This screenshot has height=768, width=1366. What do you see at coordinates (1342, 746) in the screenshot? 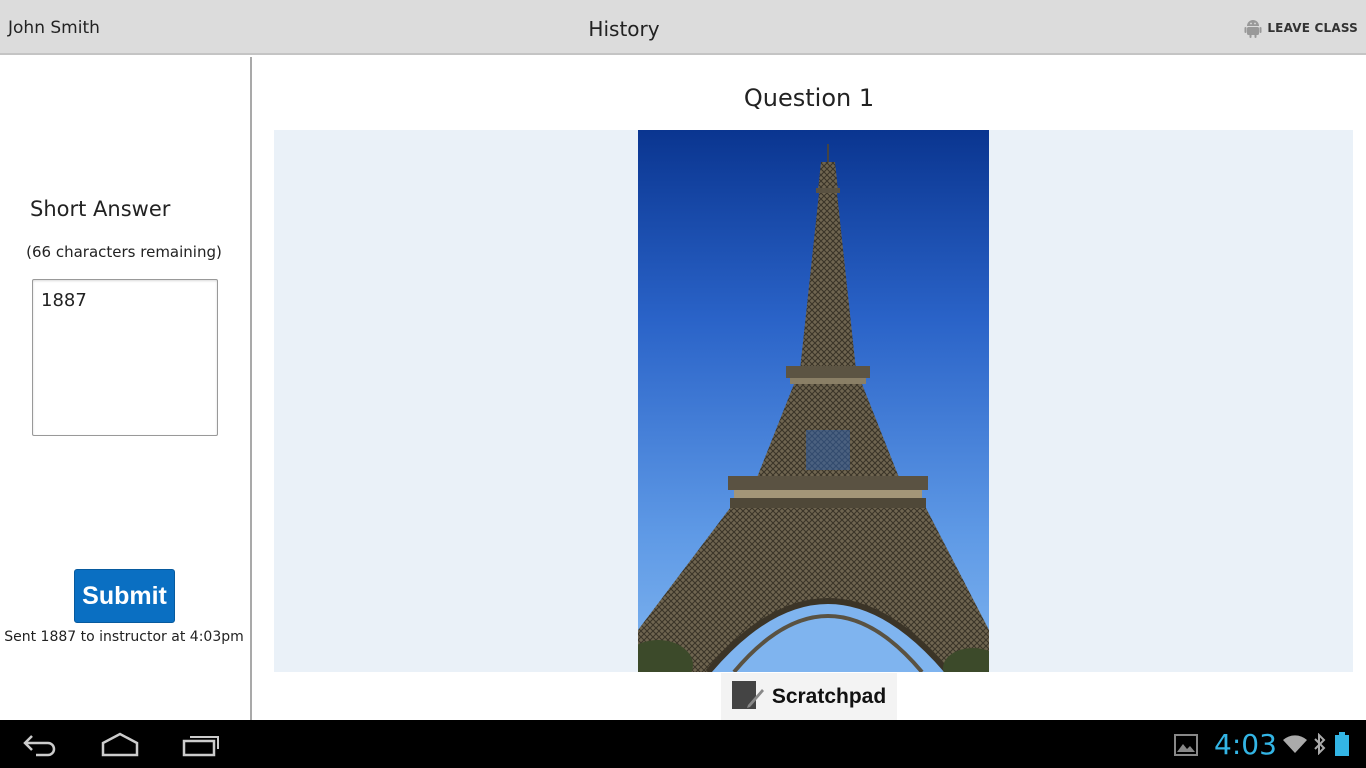
I see `battery-icon` at bounding box center [1342, 746].